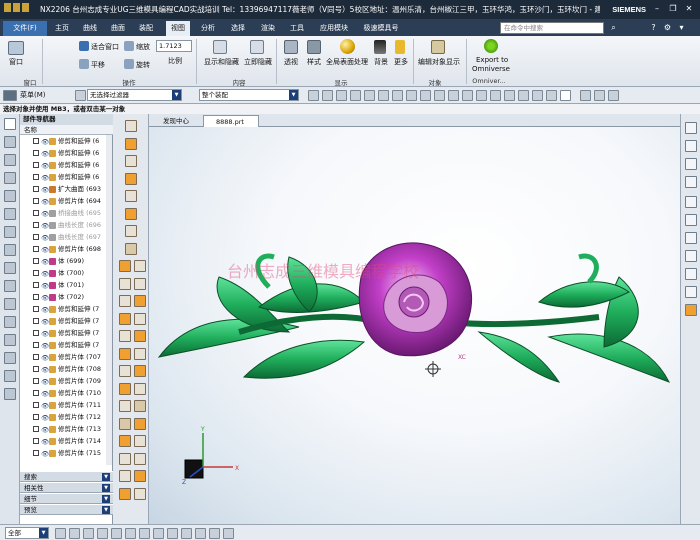  Describe the element at coordinates (238, 28) in the screenshot. I see `tab-select: 选择` at that location.